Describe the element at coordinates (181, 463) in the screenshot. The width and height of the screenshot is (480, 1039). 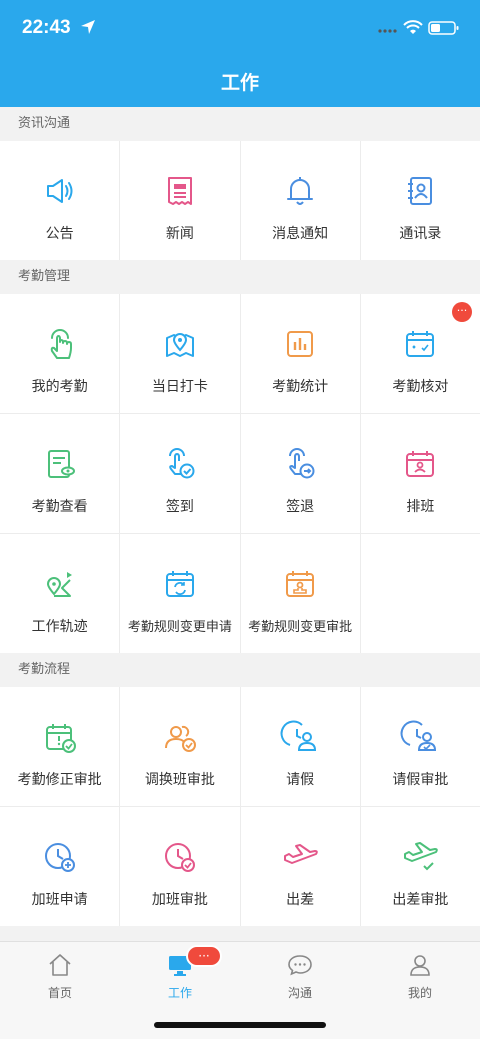
I see `sign-in-icon` at that location.